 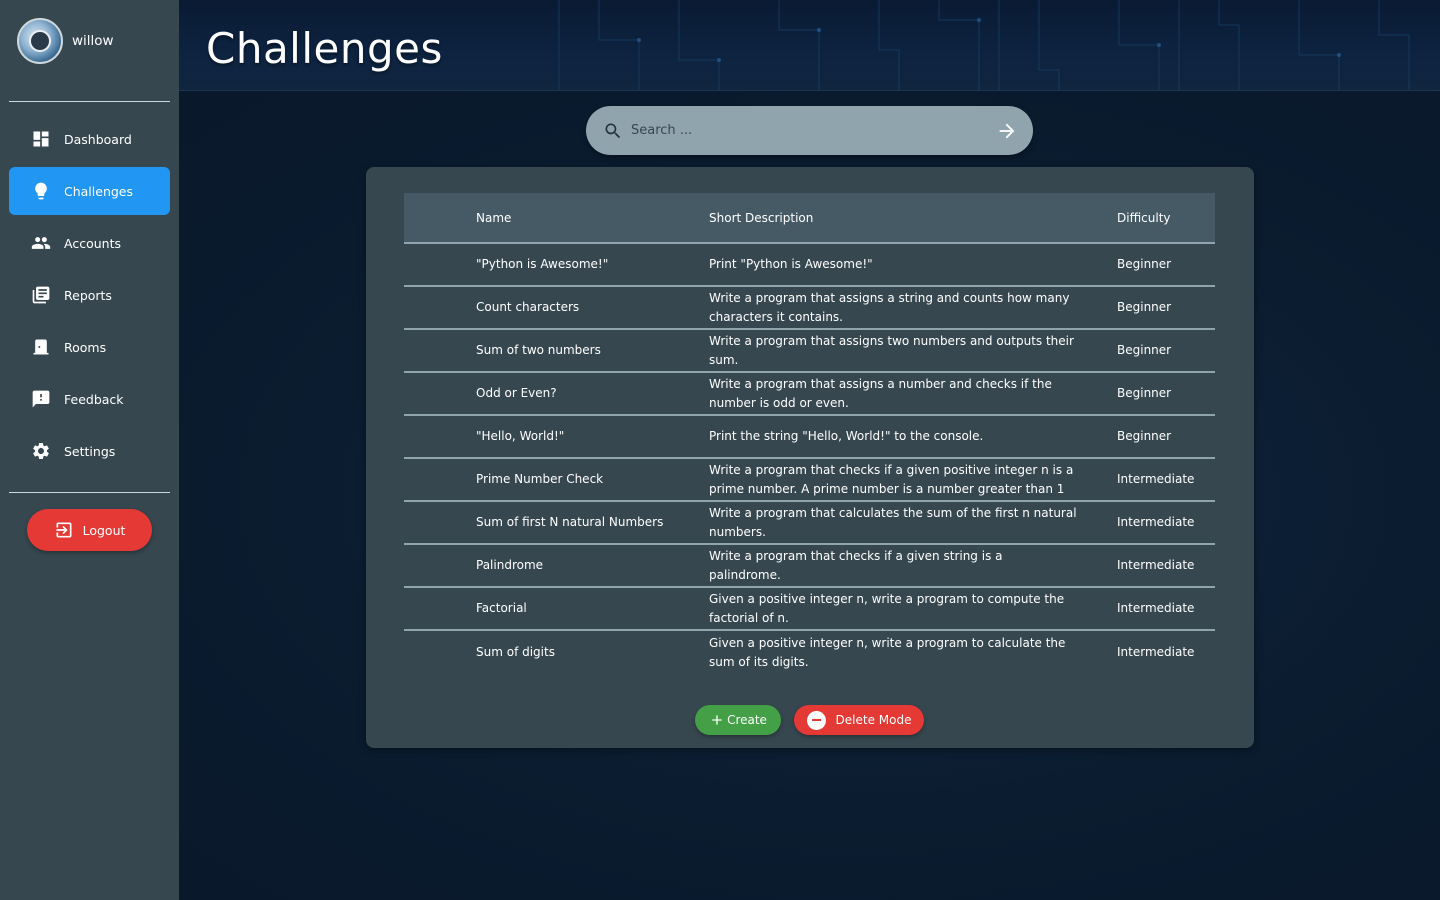 I want to click on remove-circle-icon, so click(x=816, y=720).